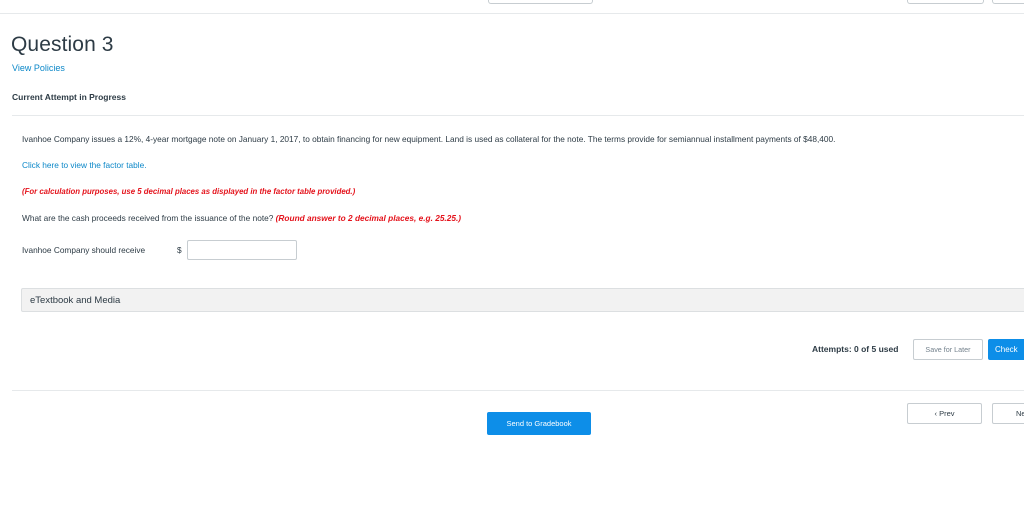 This screenshot has width=1024, height=506. I want to click on chevron-left-icon: ‹, so click(935, 413).